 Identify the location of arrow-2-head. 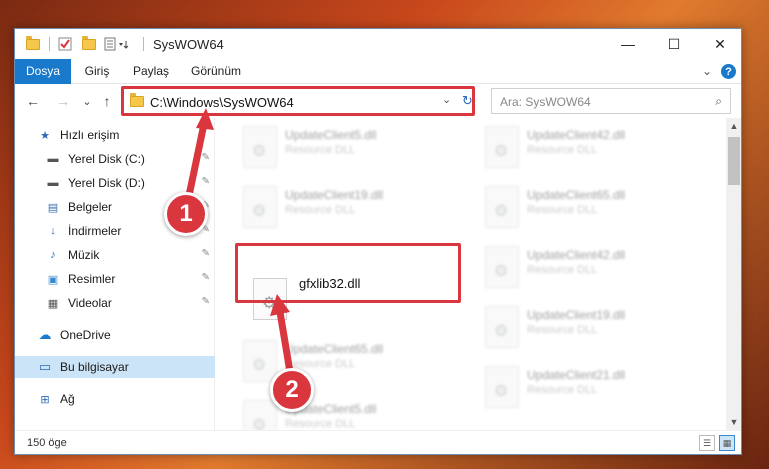
(280, 305).